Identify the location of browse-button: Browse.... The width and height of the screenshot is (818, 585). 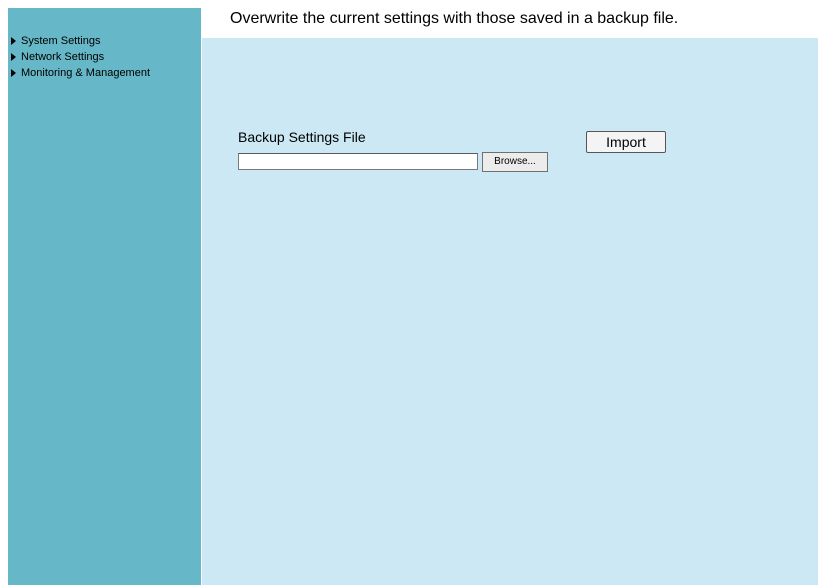
(515, 162).